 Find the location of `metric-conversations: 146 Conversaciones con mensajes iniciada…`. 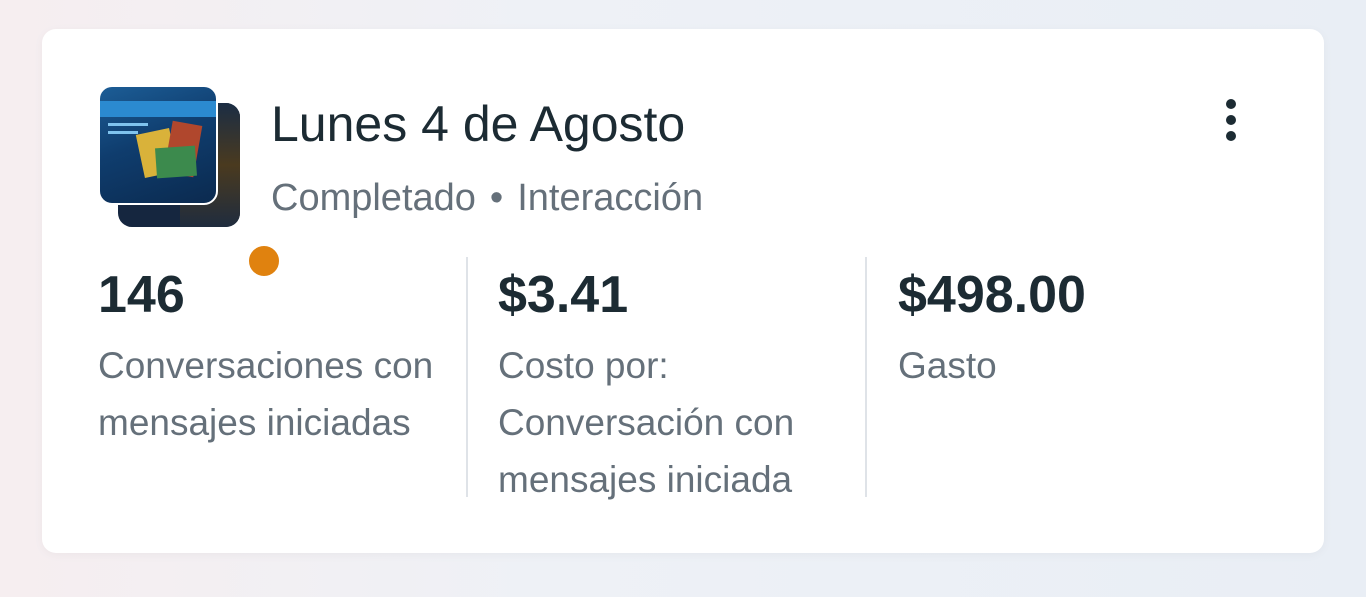

metric-conversations: 146 Conversaciones con mensajes iniciada… is located at coordinates (278, 377).